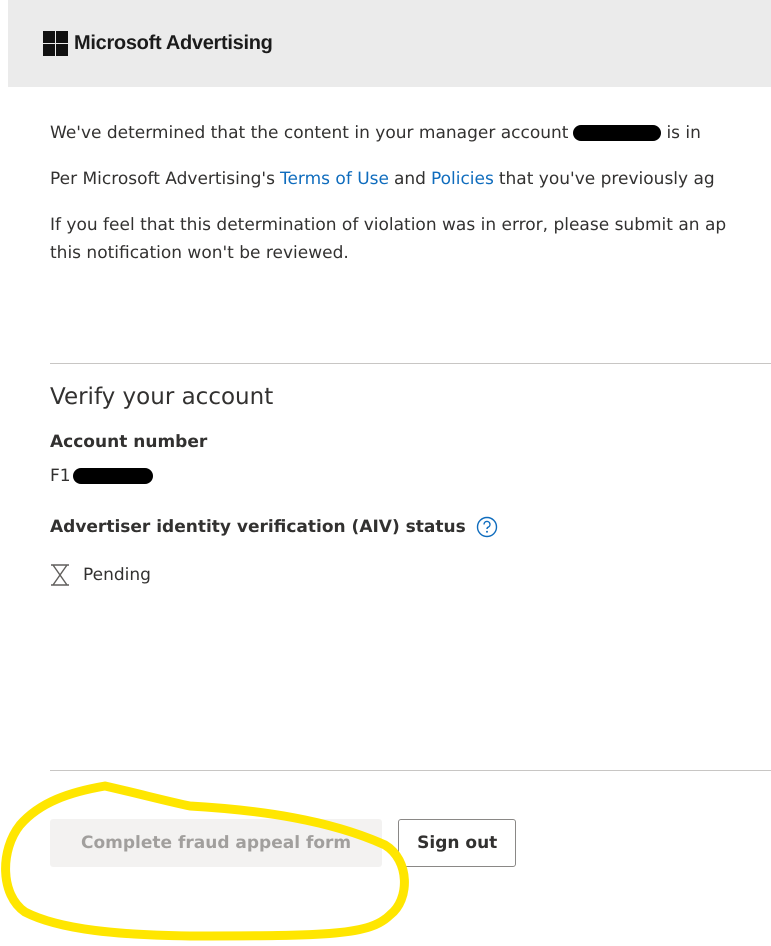 The width and height of the screenshot is (771, 946). Describe the element at coordinates (334, 179) in the screenshot. I see `policy-link: Terms of Use` at that location.